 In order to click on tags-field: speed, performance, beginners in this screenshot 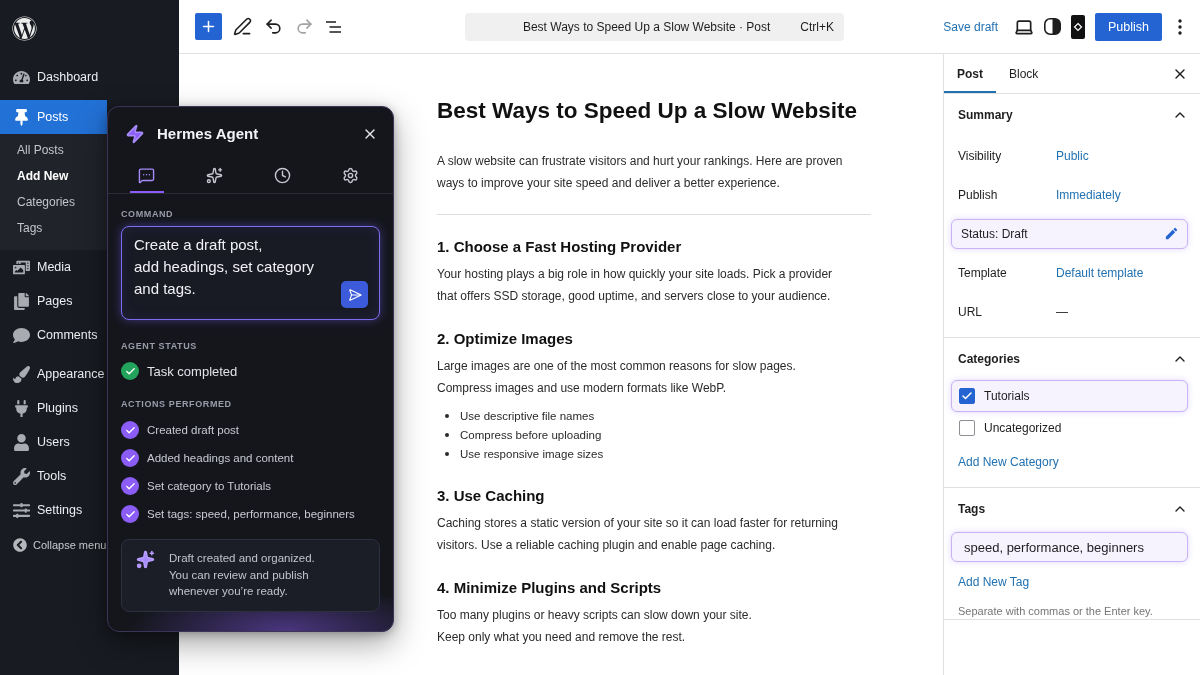, I will do `click(1069, 547)`.